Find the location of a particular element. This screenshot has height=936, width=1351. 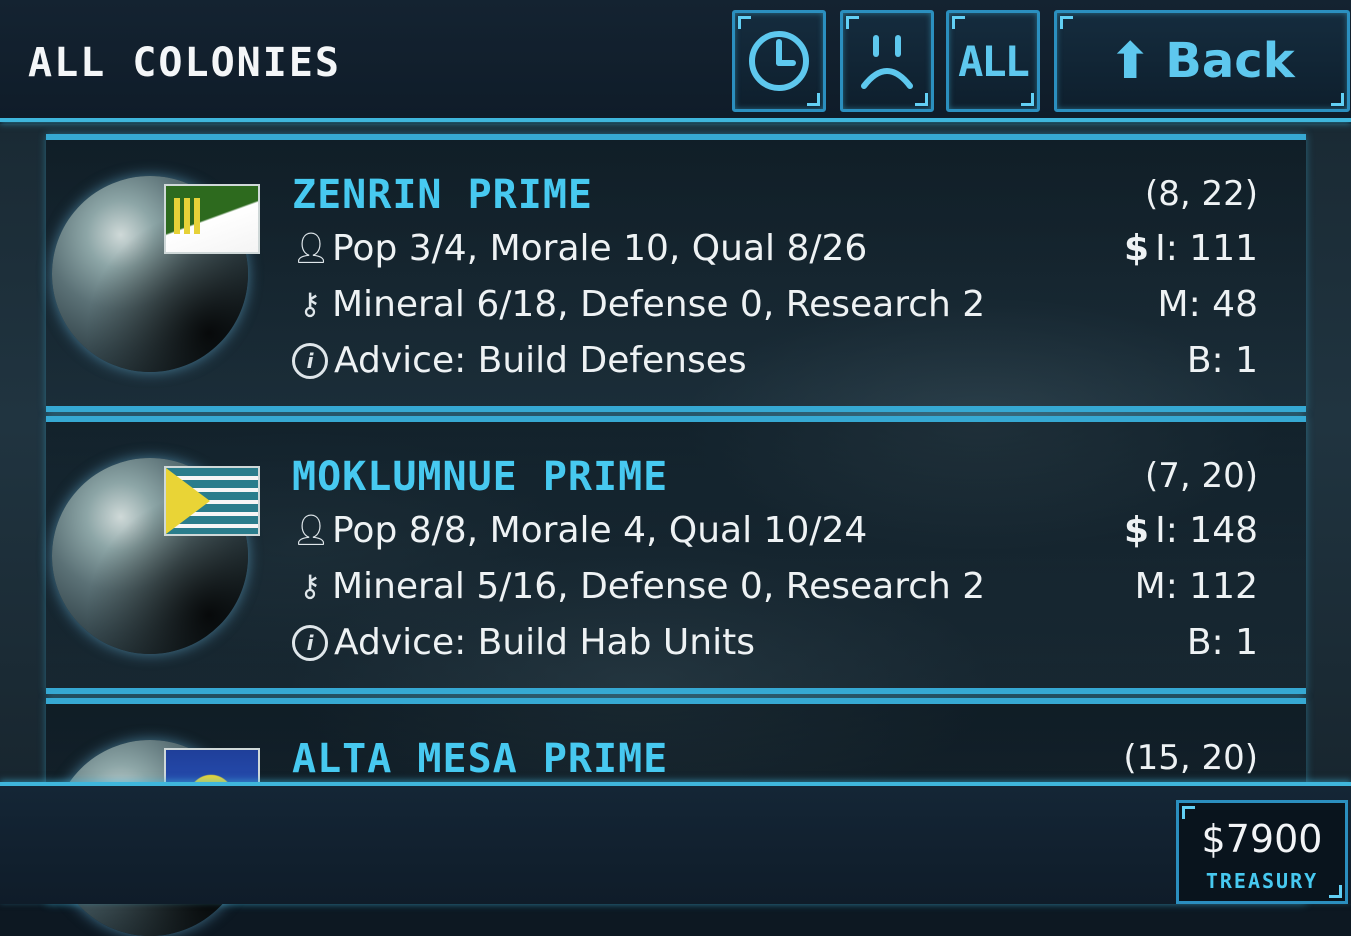

colony-name: MOKLUMNUE PRIME is located at coordinates (480, 477).